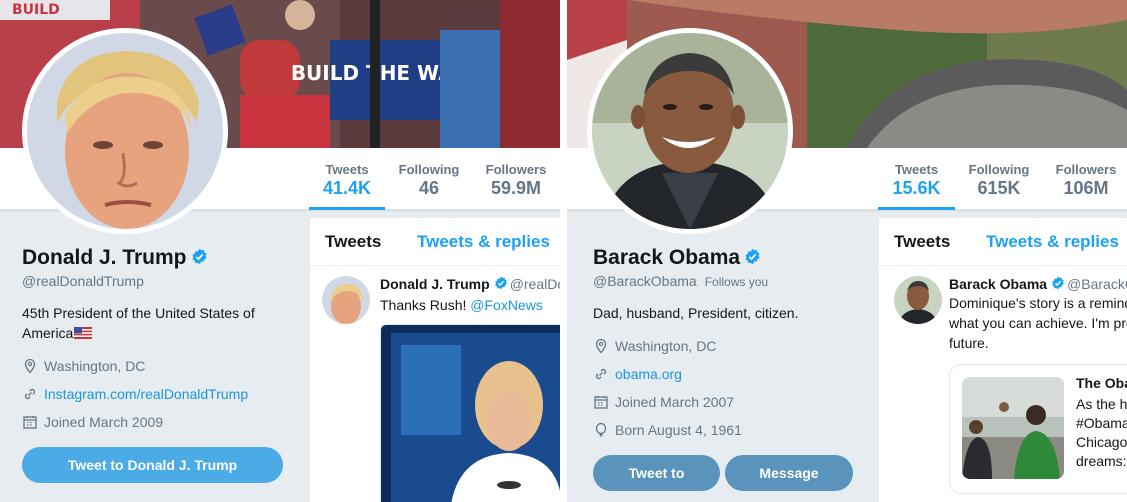  I want to click on obama-born-text: Born August 4, 1961, so click(678, 430).